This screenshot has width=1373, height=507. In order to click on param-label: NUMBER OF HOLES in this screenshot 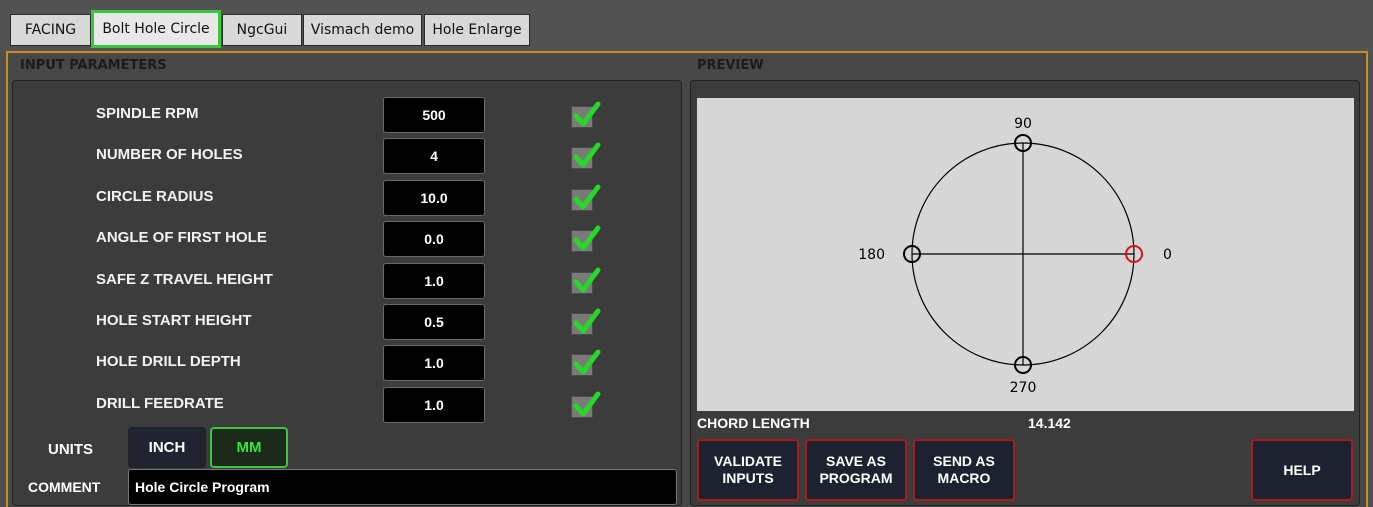, I will do `click(169, 154)`.